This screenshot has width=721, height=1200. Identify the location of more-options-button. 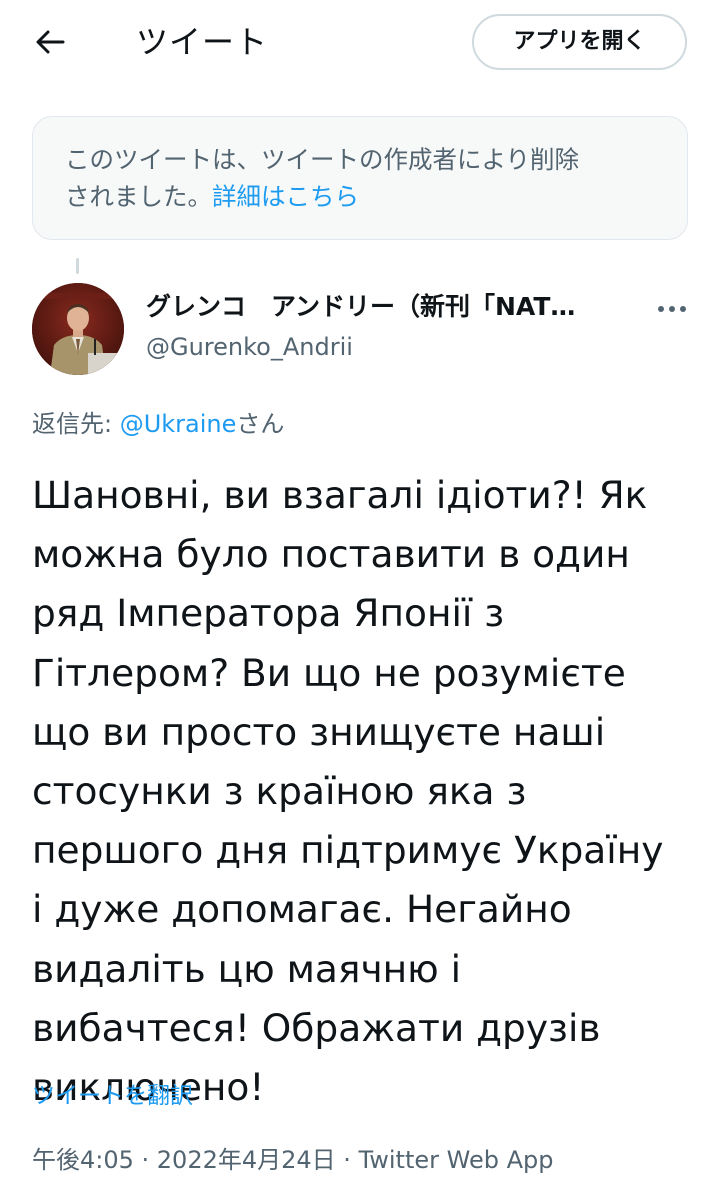
(672, 309).